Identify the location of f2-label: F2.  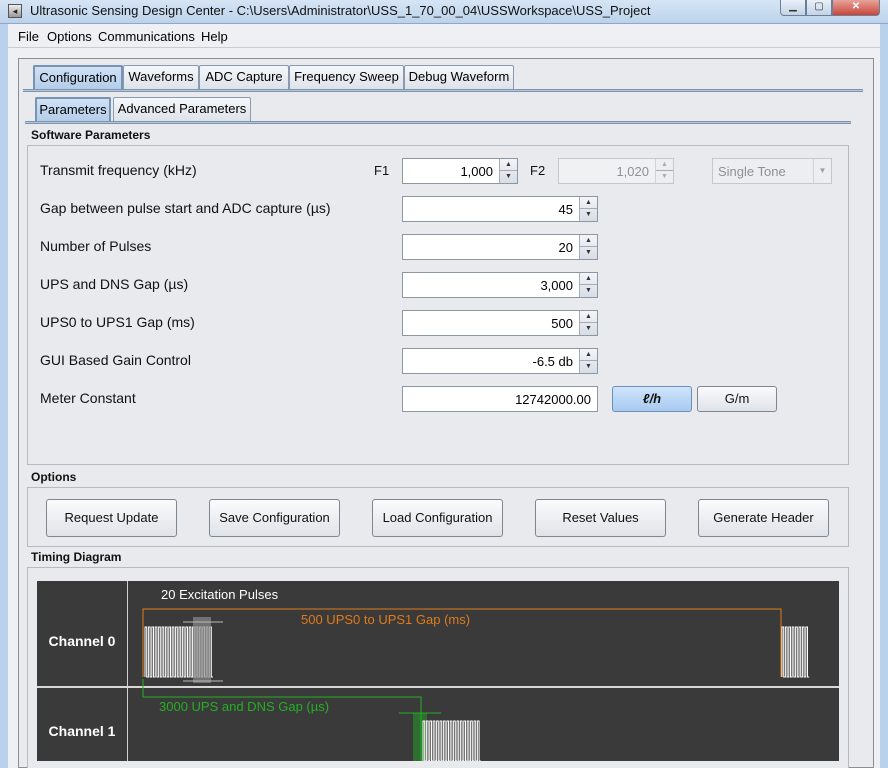
(538, 170).